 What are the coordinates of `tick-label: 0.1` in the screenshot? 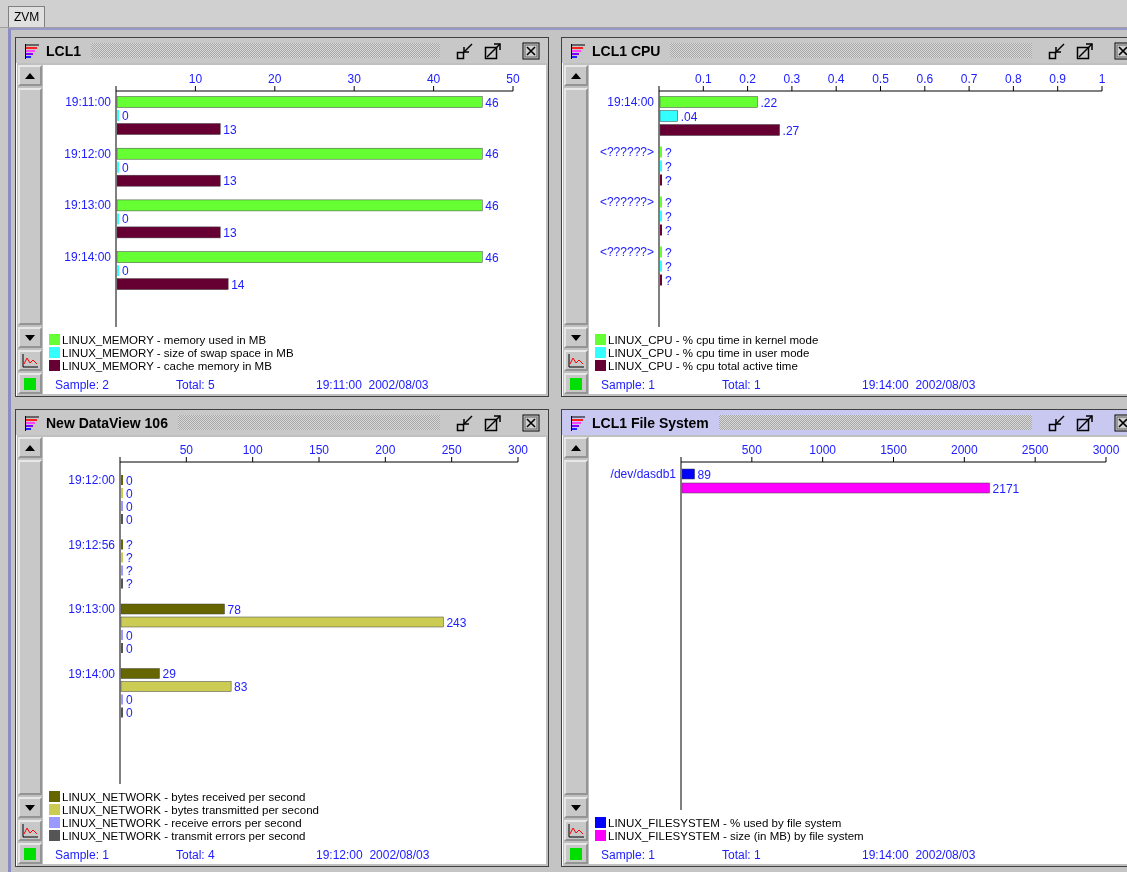 It's located at (703, 79).